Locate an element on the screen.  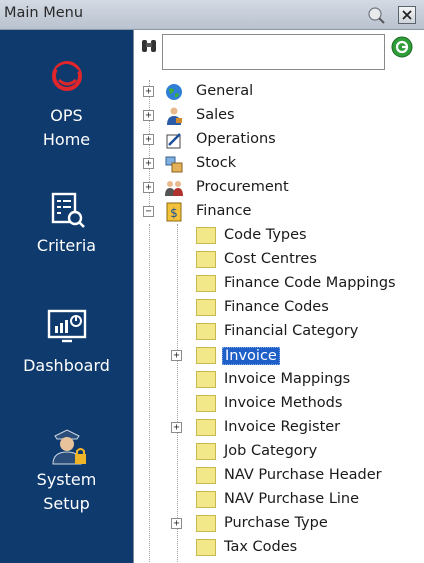
sidebar-item-criteria: Criteria is located at coordinates (66, 224).